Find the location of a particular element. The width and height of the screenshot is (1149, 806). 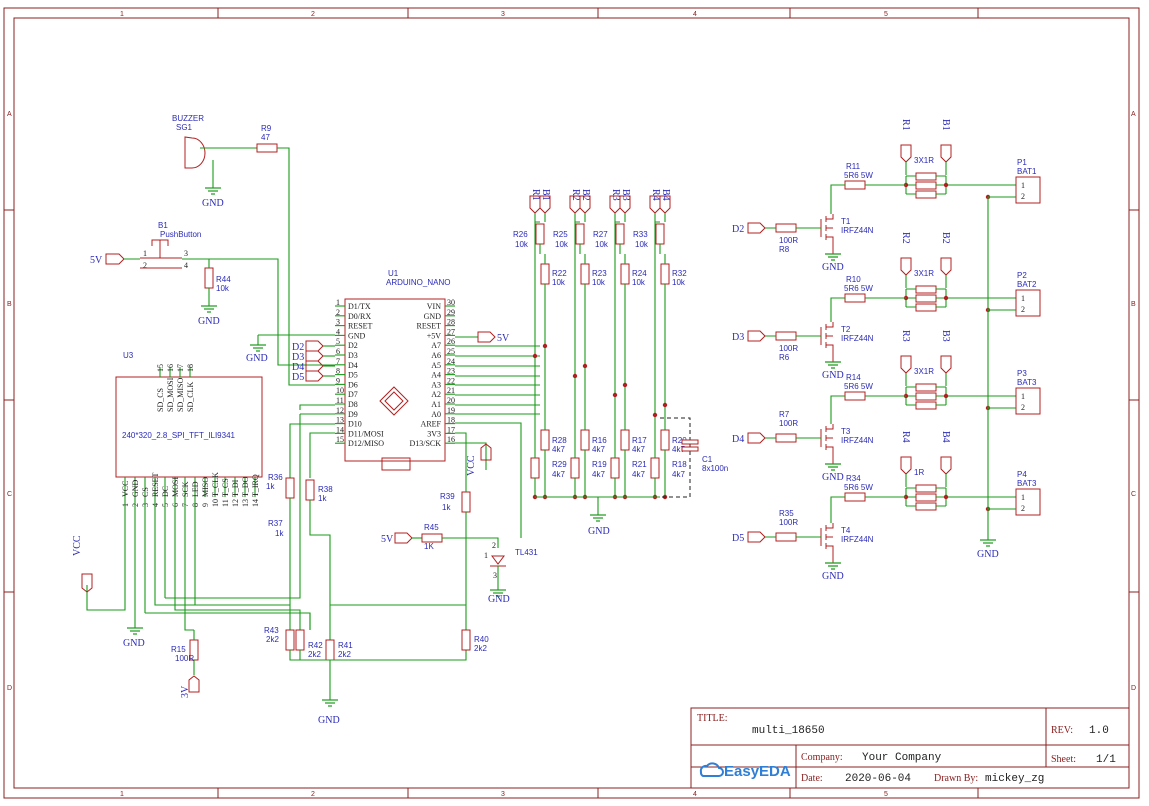

u1-pin-name: D8 is located at coordinates (353, 404).